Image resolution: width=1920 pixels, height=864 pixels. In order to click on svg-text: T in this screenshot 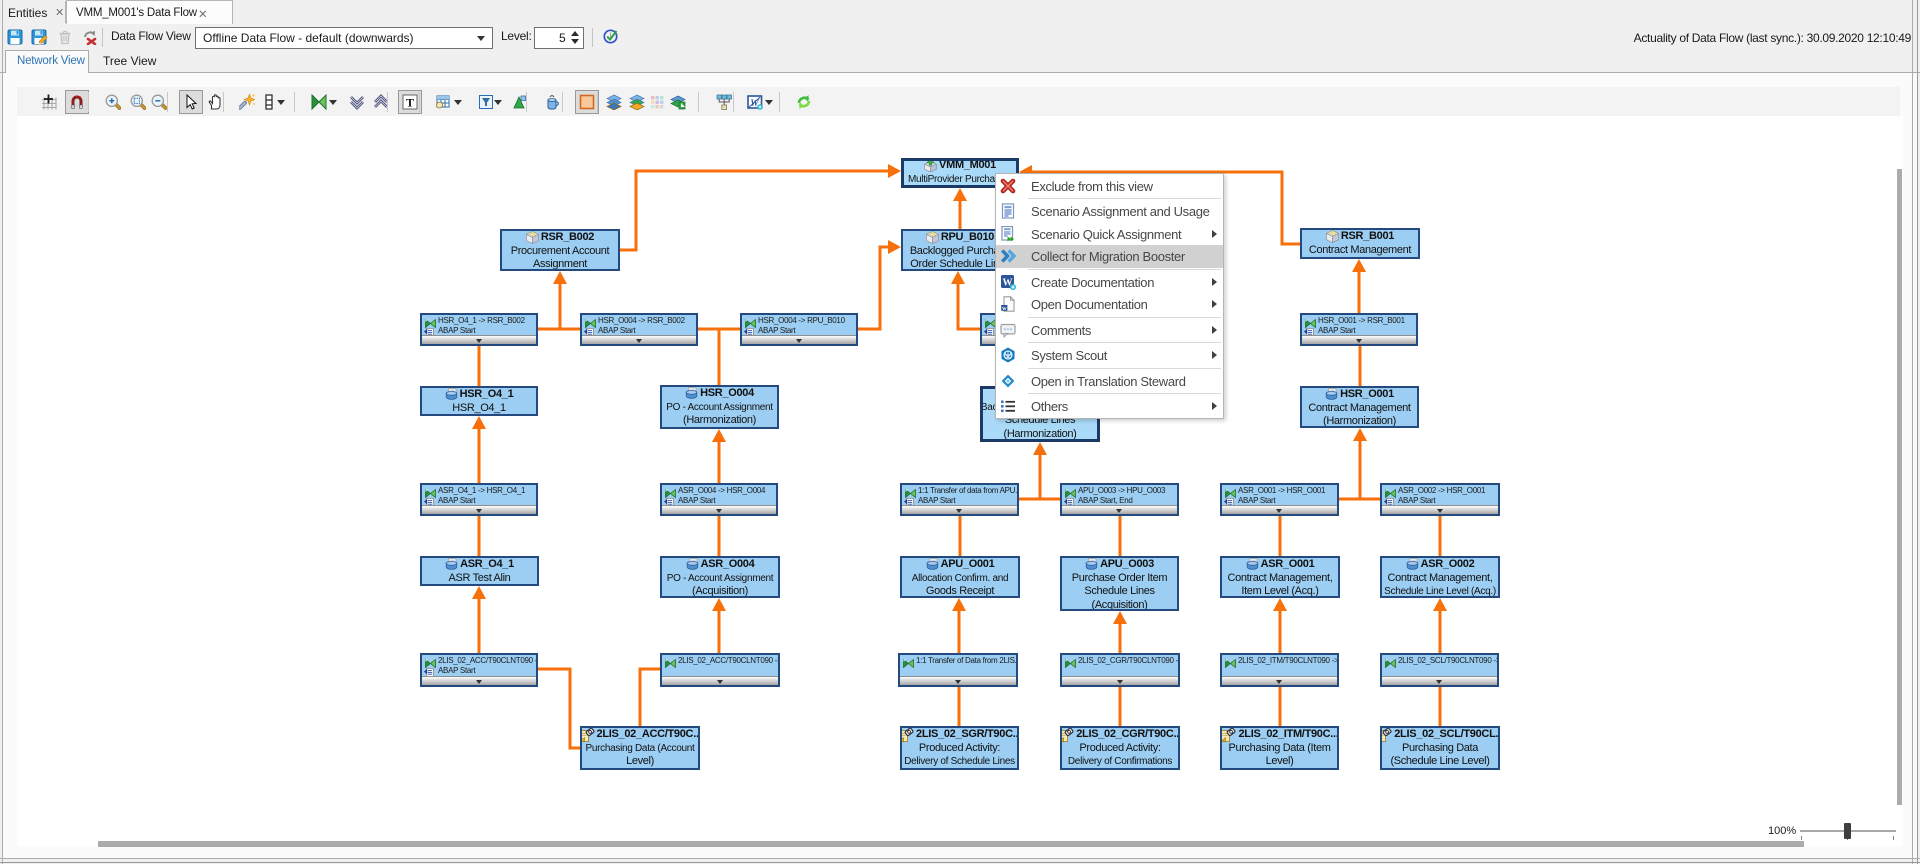, I will do `click(410, 103)`.